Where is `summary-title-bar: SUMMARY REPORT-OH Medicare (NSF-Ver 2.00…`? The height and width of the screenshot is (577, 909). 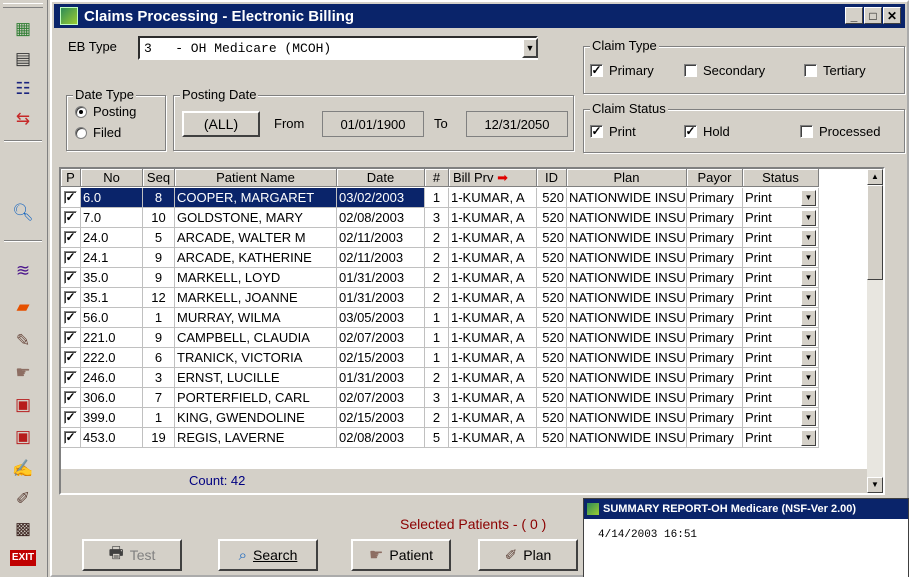
summary-title-bar: SUMMARY REPORT-OH Medicare (NSF-Ver 2.00… is located at coordinates (746, 509).